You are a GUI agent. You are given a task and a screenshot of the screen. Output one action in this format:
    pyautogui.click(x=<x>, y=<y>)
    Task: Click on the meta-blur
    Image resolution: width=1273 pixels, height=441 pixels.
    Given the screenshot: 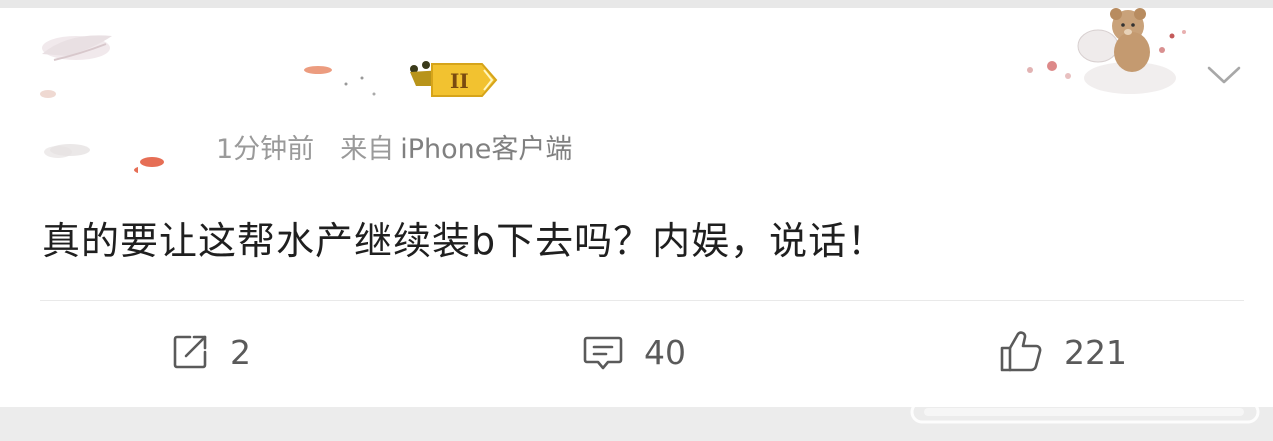 What is the action you would take?
    pyautogui.click(x=107, y=155)
    